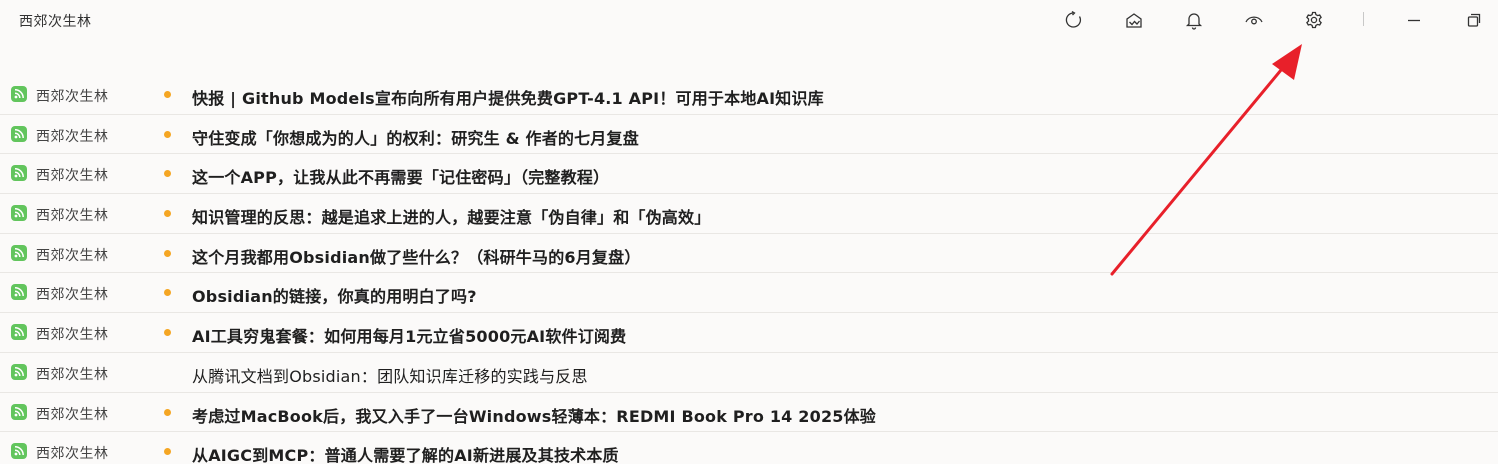 This screenshot has height=464, width=1498. Describe the element at coordinates (409, 337) in the screenshot. I see `article-title: AI工具穷鬼套餐：如何用每月1元立省5000元AI软件订阅费` at that location.